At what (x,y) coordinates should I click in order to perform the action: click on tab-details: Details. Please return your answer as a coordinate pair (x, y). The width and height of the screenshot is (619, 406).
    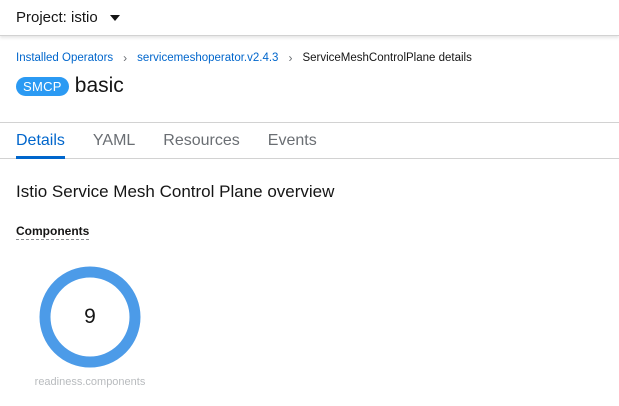
    Looking at the image, I should click on (40, 141).